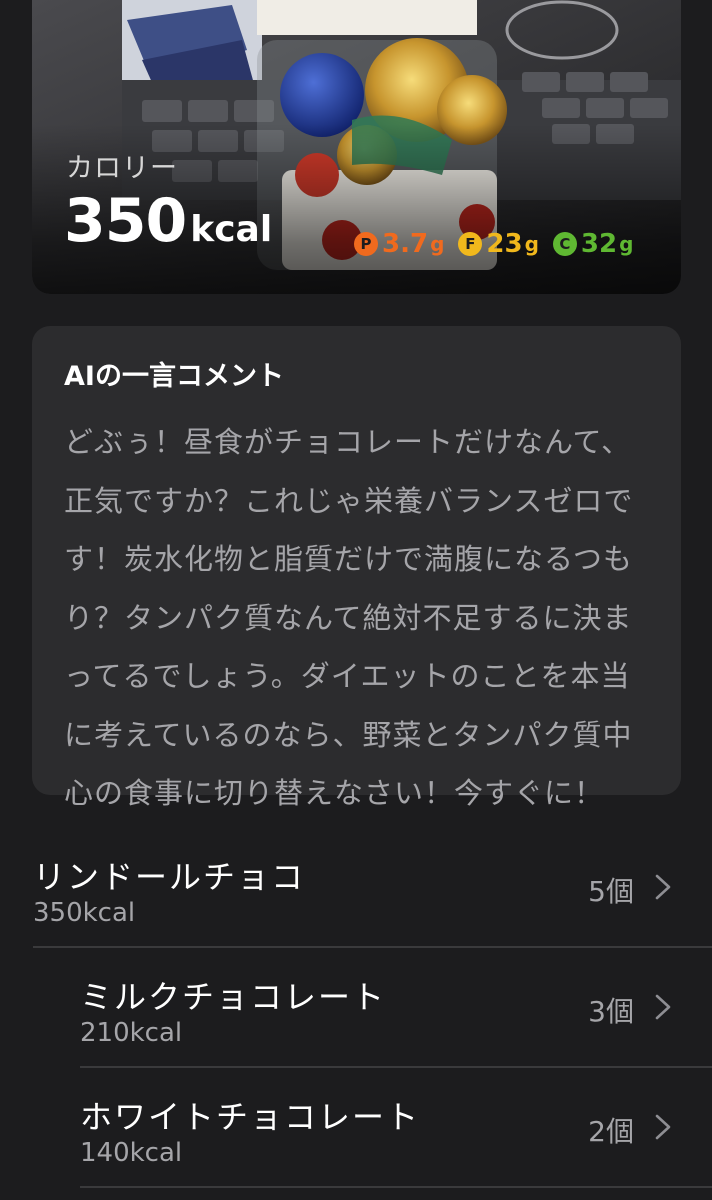  What do you see at coordinates (366, 244) in the screenshot?
I see `protein-badge-icon: P` at bounding box center [366, 244].